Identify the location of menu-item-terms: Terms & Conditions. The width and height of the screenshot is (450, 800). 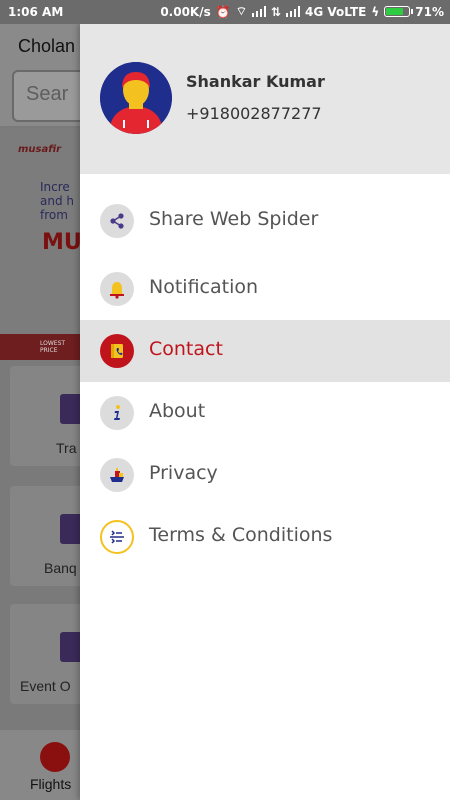
(265, 537).